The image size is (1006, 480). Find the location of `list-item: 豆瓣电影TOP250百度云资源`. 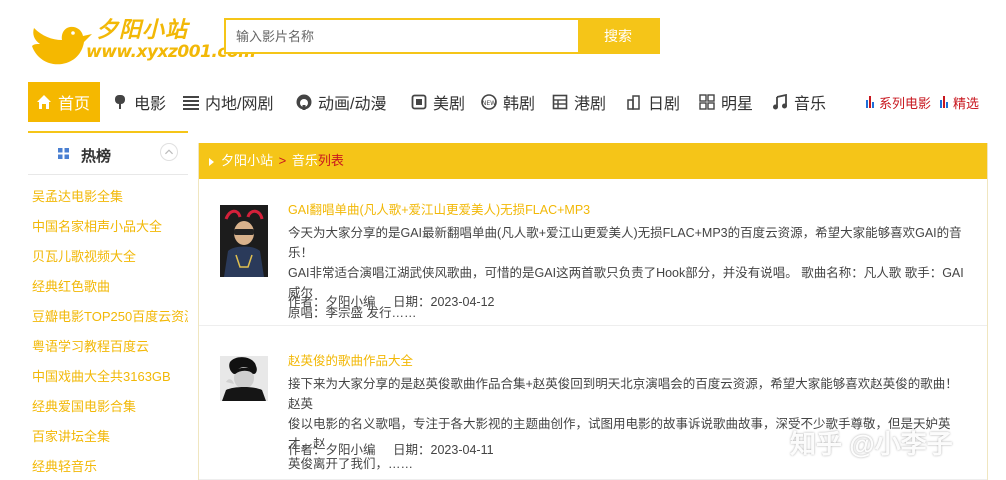

list-item: 豆瓣电影TOP250百度云资源 is located at coordinates (108, 317).